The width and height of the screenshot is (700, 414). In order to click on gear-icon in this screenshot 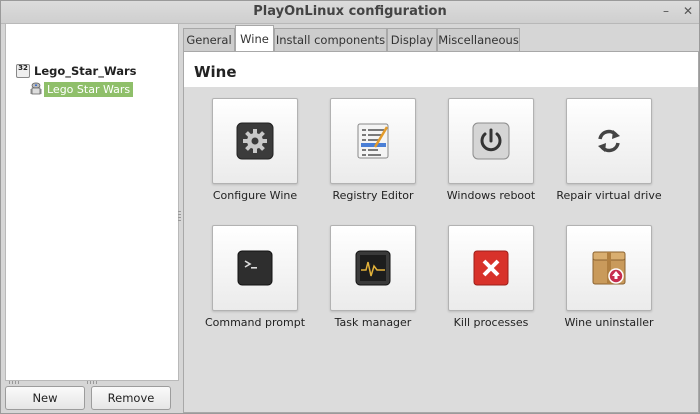, I will do `click(255, 141)`.